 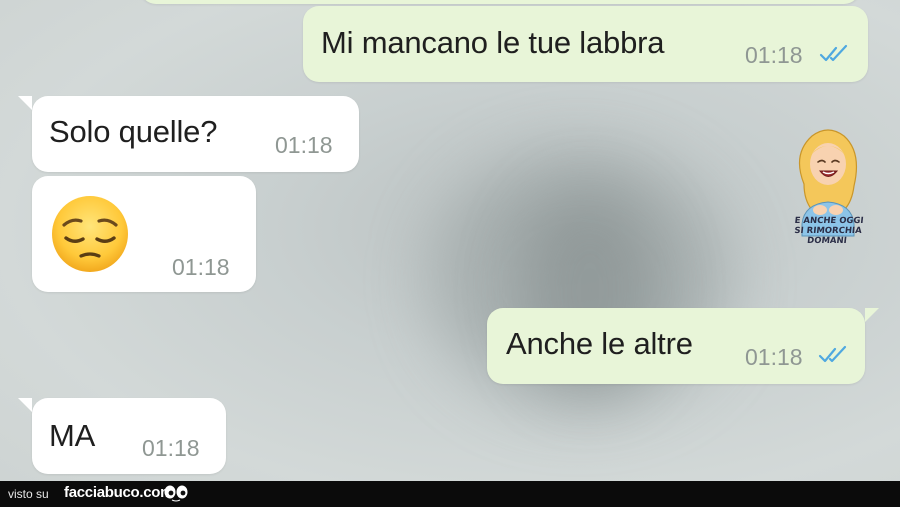 I want to click on message-bubble-outgoing: Mi mancano le tue labbra 01:18, so click(x=585, y=44).